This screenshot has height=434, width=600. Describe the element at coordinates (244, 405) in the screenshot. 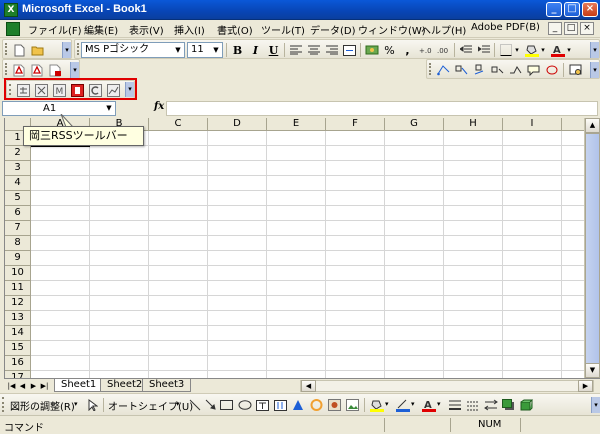

I see `oval-tool-icon` at that location.